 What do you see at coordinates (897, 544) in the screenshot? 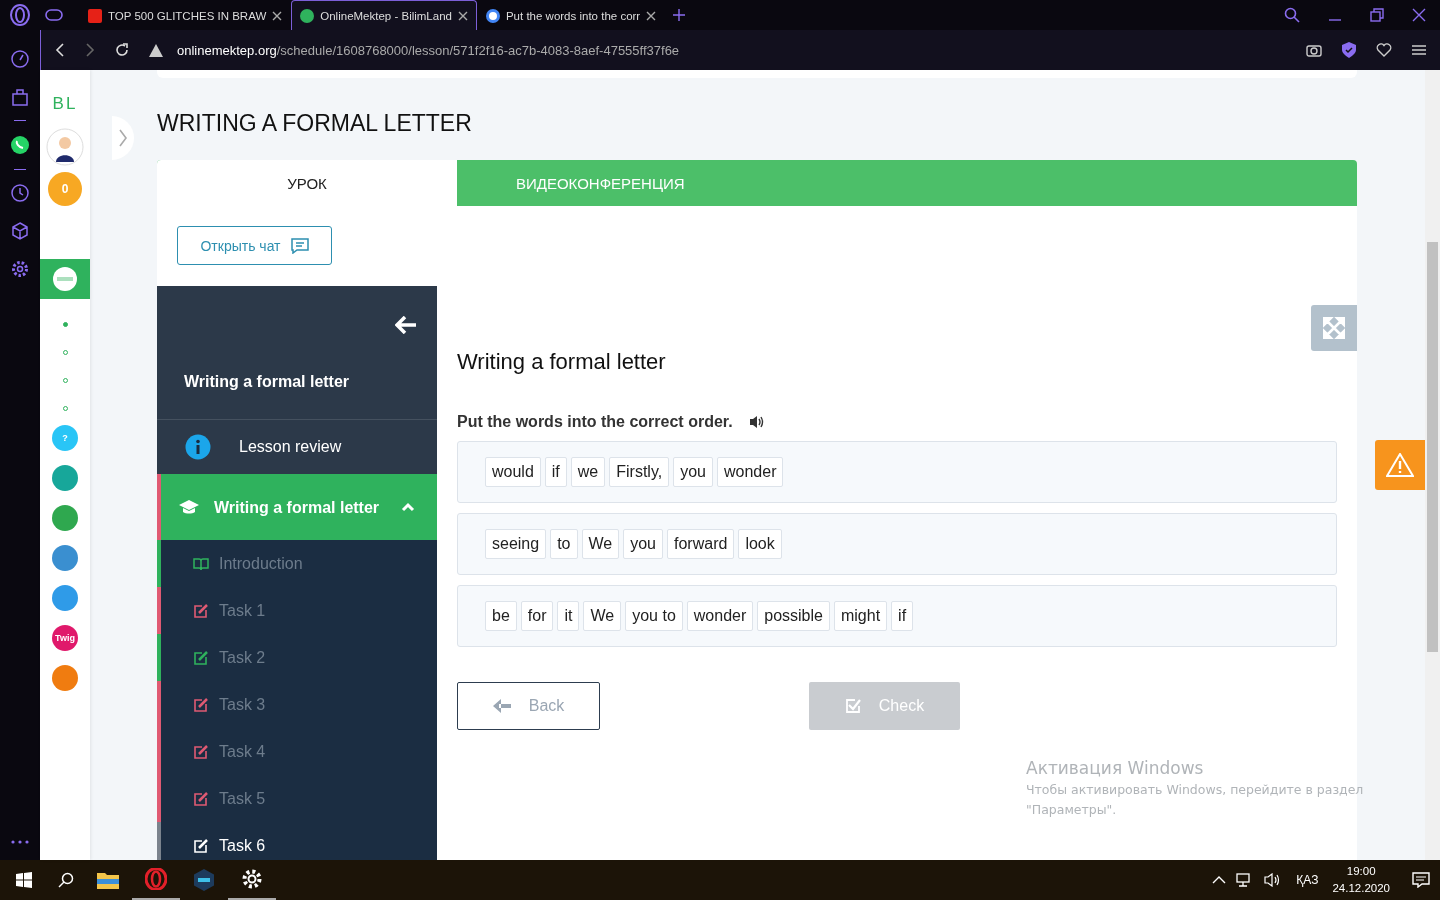
I see `sentence-drop-zone: seeing to We you forward look` at bounding box center [897, 544].